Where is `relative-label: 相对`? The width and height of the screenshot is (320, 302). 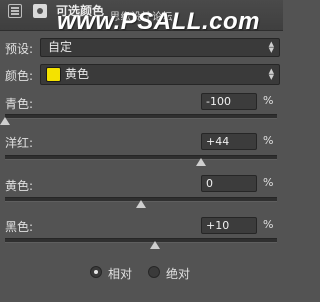
relative-label: 相对 is located at coordinates (120, 273).